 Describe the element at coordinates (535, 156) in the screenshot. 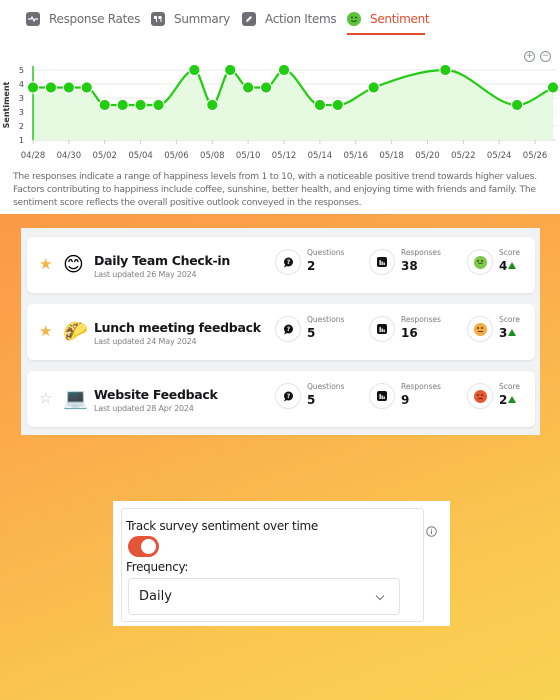

I see `x-tick-label: 05/26` at that location.